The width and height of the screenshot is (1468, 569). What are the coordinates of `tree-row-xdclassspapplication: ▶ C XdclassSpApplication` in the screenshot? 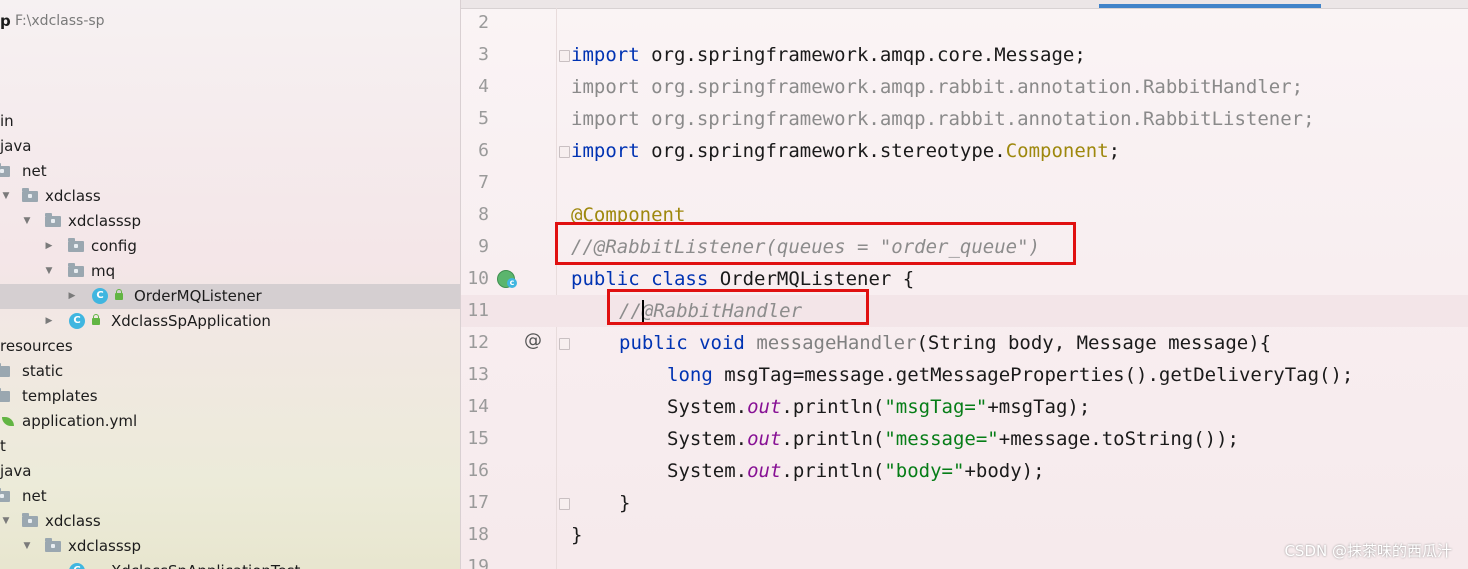 It's located at (230, 321).